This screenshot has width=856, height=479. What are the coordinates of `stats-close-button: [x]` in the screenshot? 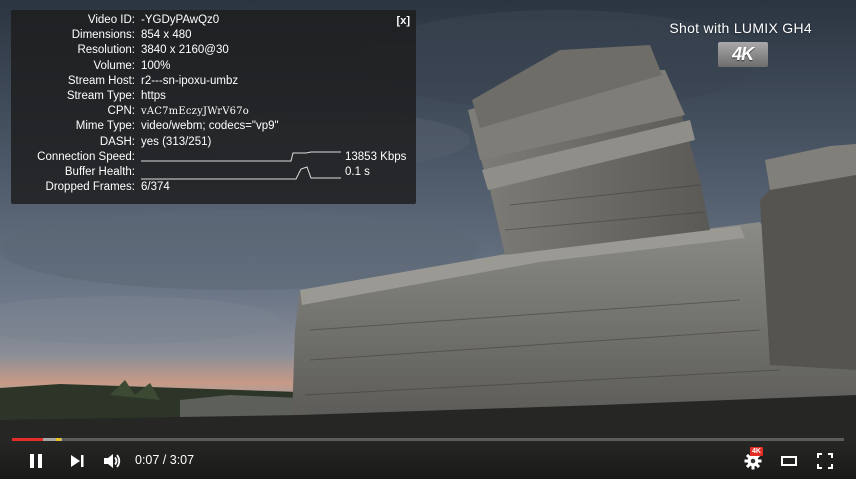 It's located at (403, 21).